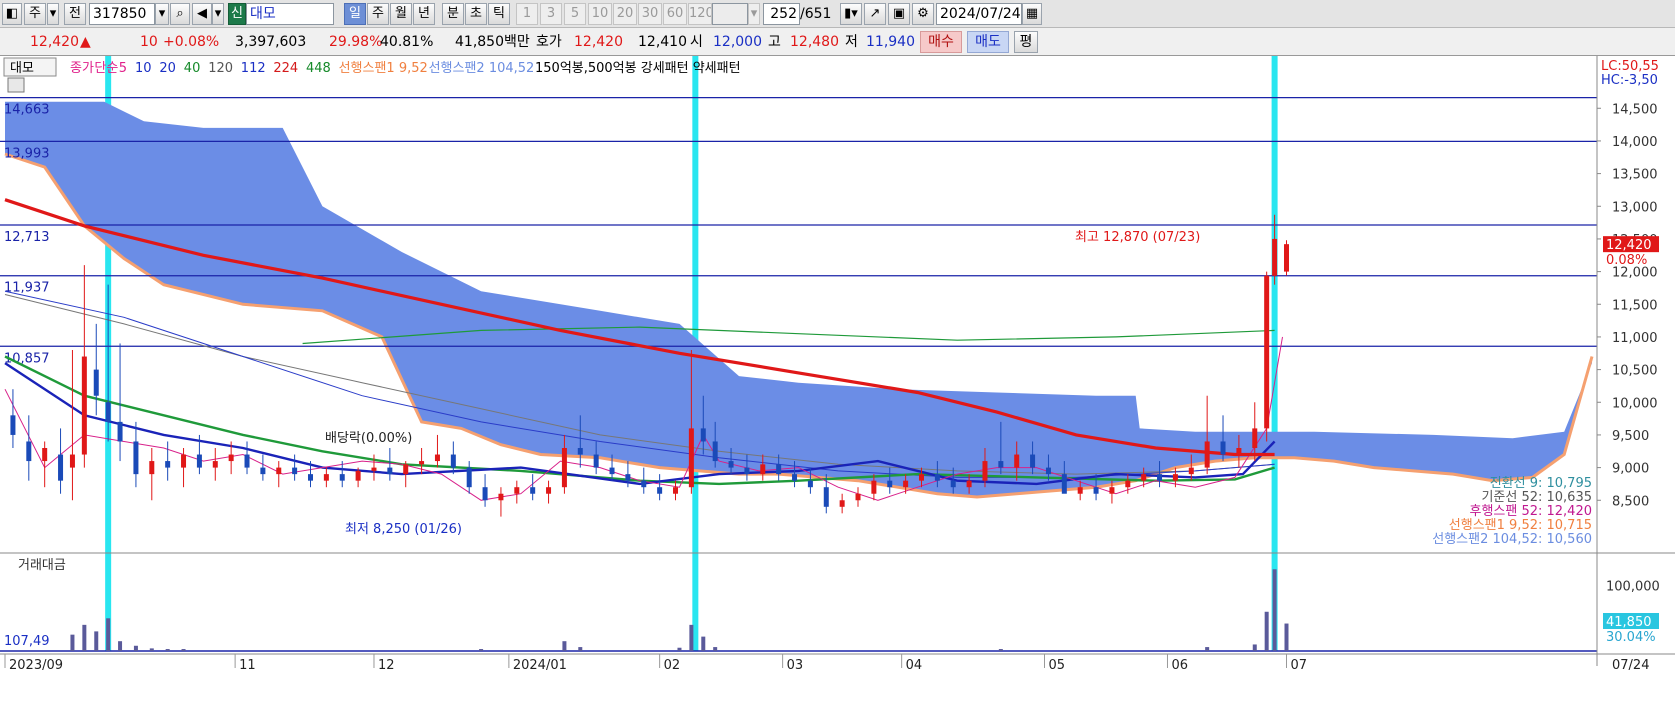  I want to click on interval-button-10: 10, so click(600, 14).